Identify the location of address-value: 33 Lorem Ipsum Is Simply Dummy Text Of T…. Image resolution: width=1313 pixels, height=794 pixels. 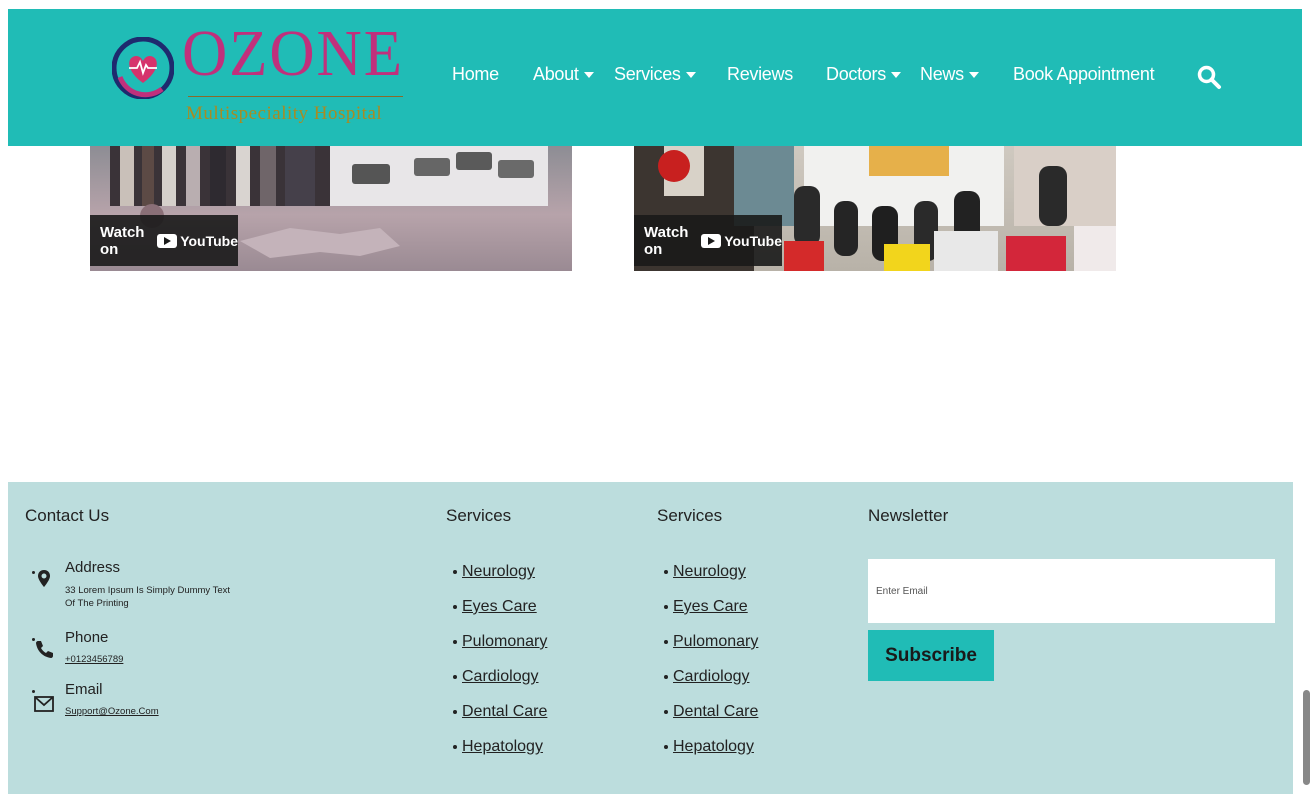
(148, 597).